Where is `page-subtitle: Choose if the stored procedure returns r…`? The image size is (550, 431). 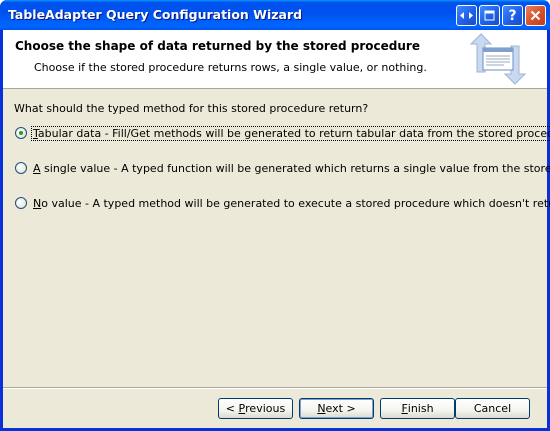 page-subtitle: Choose if the stored procedure returns r… is located at coordinates (230, 67).